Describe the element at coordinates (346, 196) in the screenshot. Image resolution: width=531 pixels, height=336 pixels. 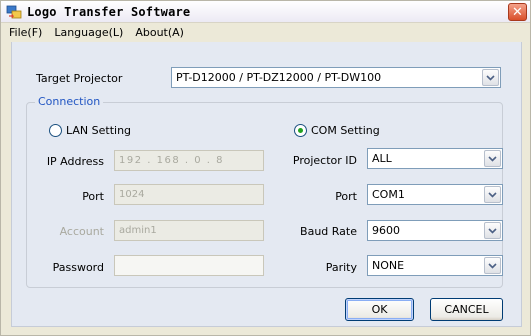
I see `com-port-label: Port` at that location.